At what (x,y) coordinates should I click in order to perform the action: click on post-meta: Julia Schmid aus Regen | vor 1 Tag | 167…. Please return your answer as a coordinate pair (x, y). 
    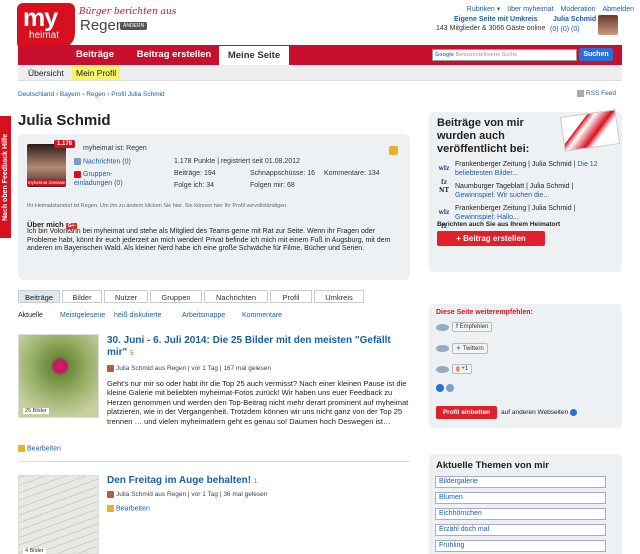
    Looking at the image, I should click on (189, 368).